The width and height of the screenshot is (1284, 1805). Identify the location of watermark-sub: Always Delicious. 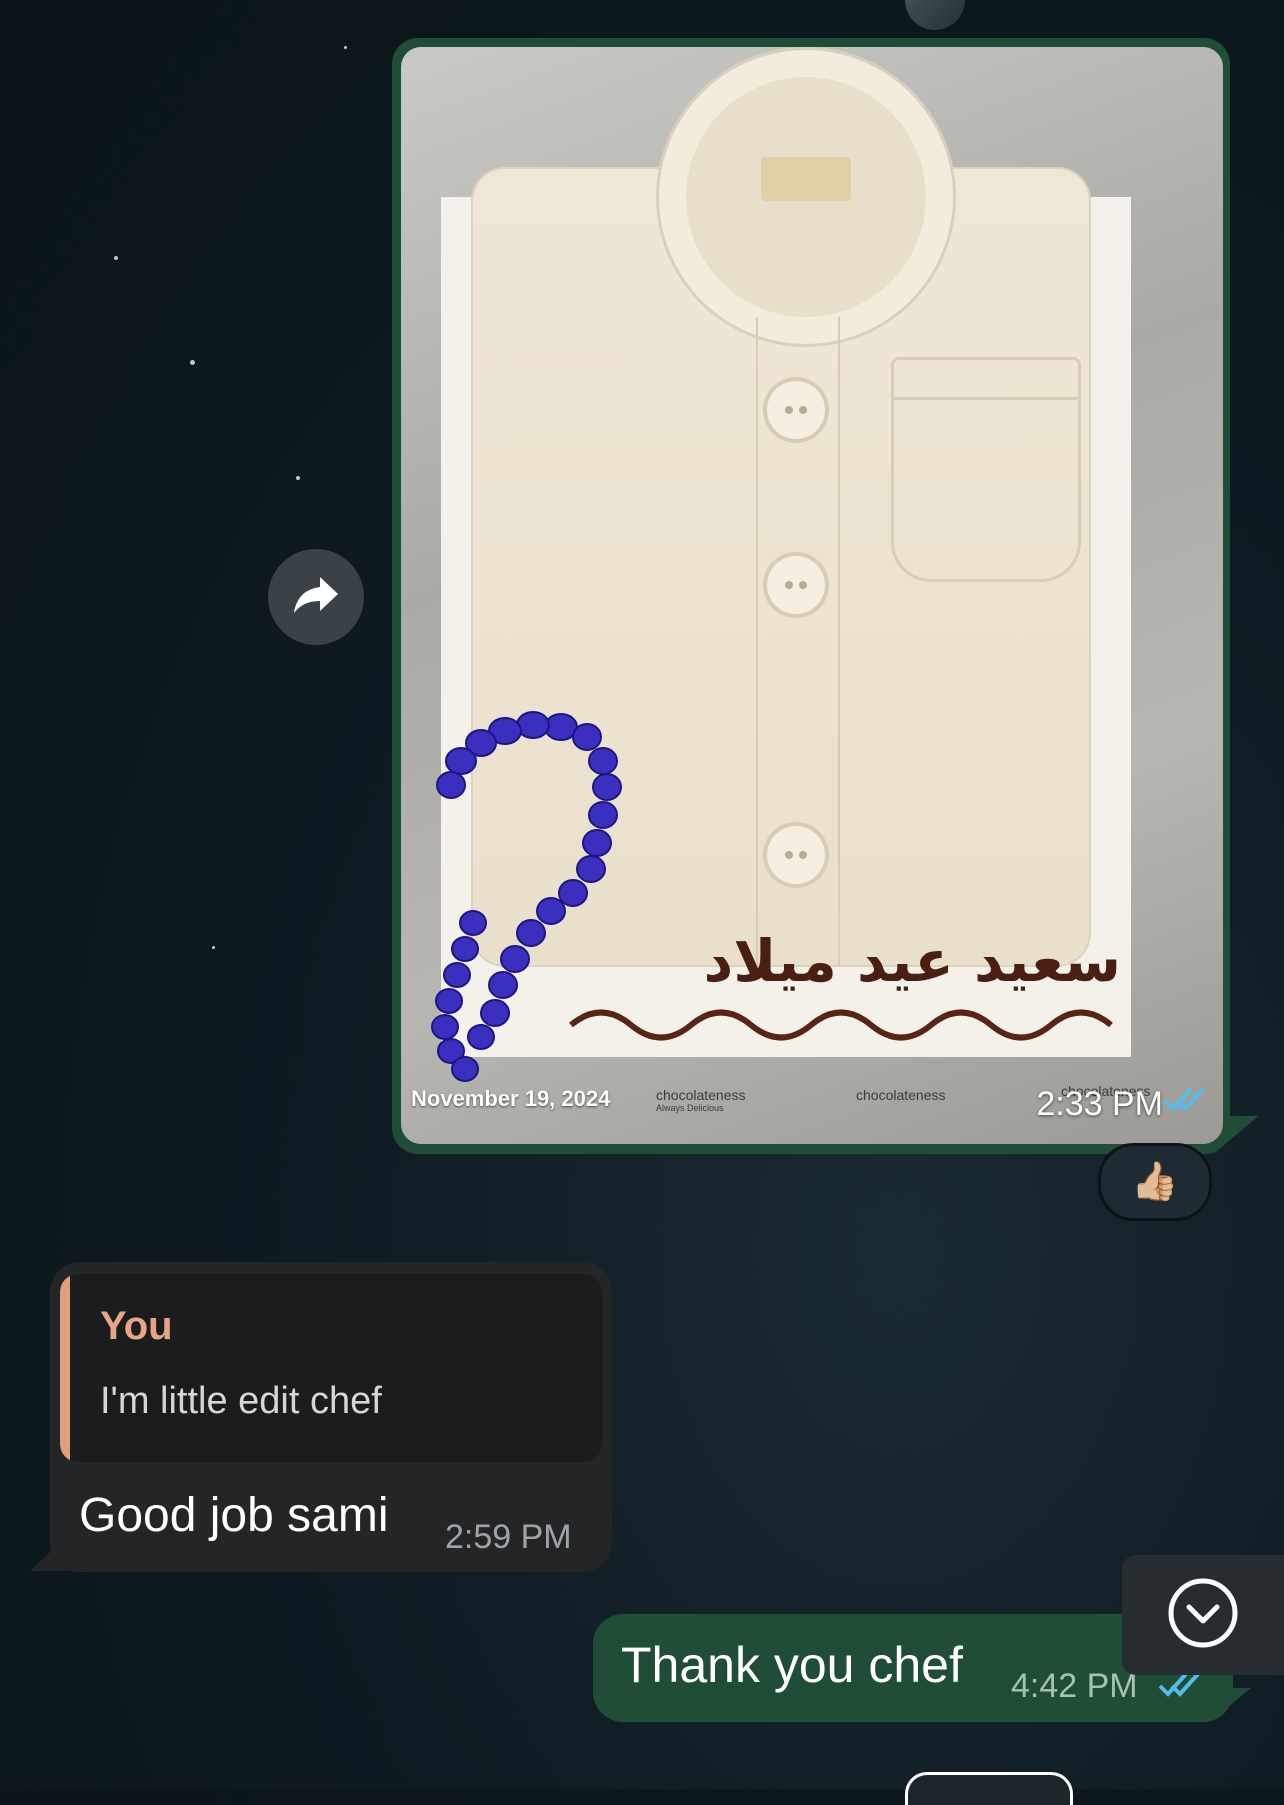
(690, 1108).